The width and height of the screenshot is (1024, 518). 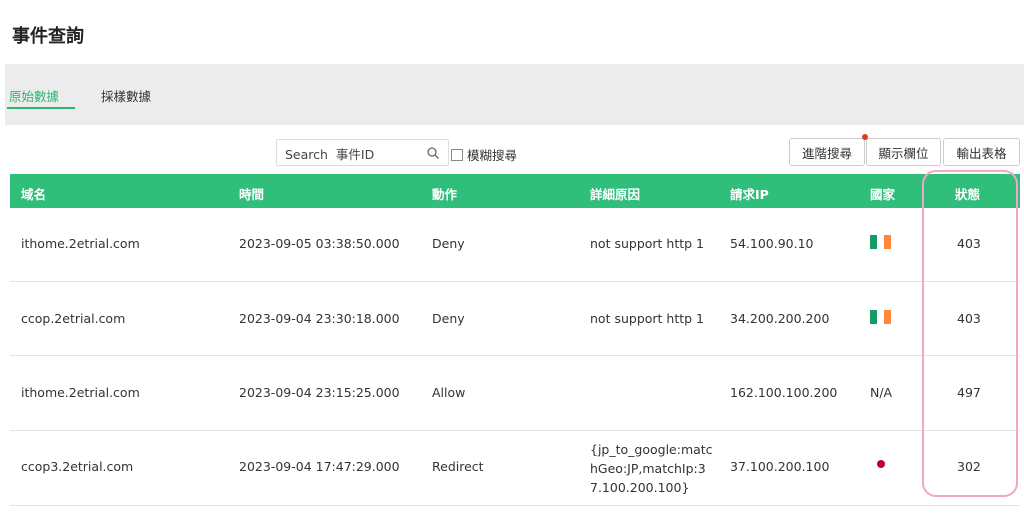 I want to click on header-country: 國家, so click(x=882, y=193).